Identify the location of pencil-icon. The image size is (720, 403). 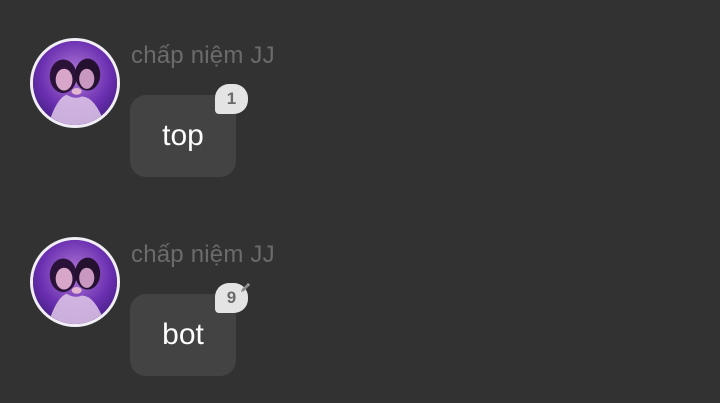
(245, 287).